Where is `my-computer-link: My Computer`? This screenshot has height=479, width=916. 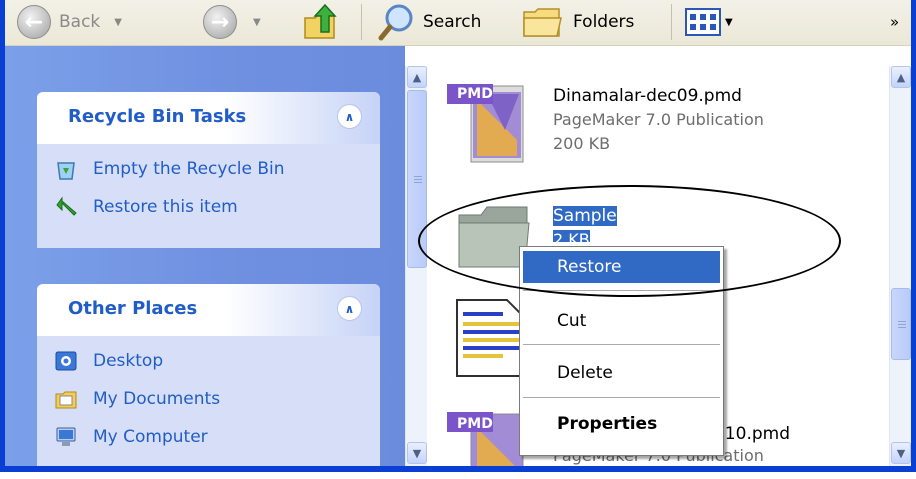 my-computer-link: My Computer is located at coordinates (208, 437).